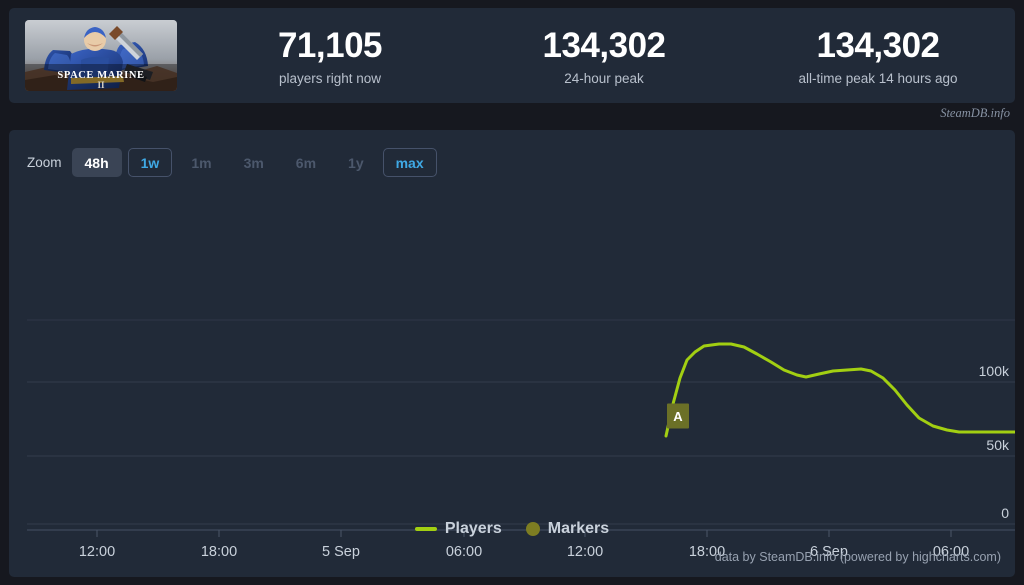 This screenshot has width=1024, height=585. I want to click on series-players-line, so click(839, 390).